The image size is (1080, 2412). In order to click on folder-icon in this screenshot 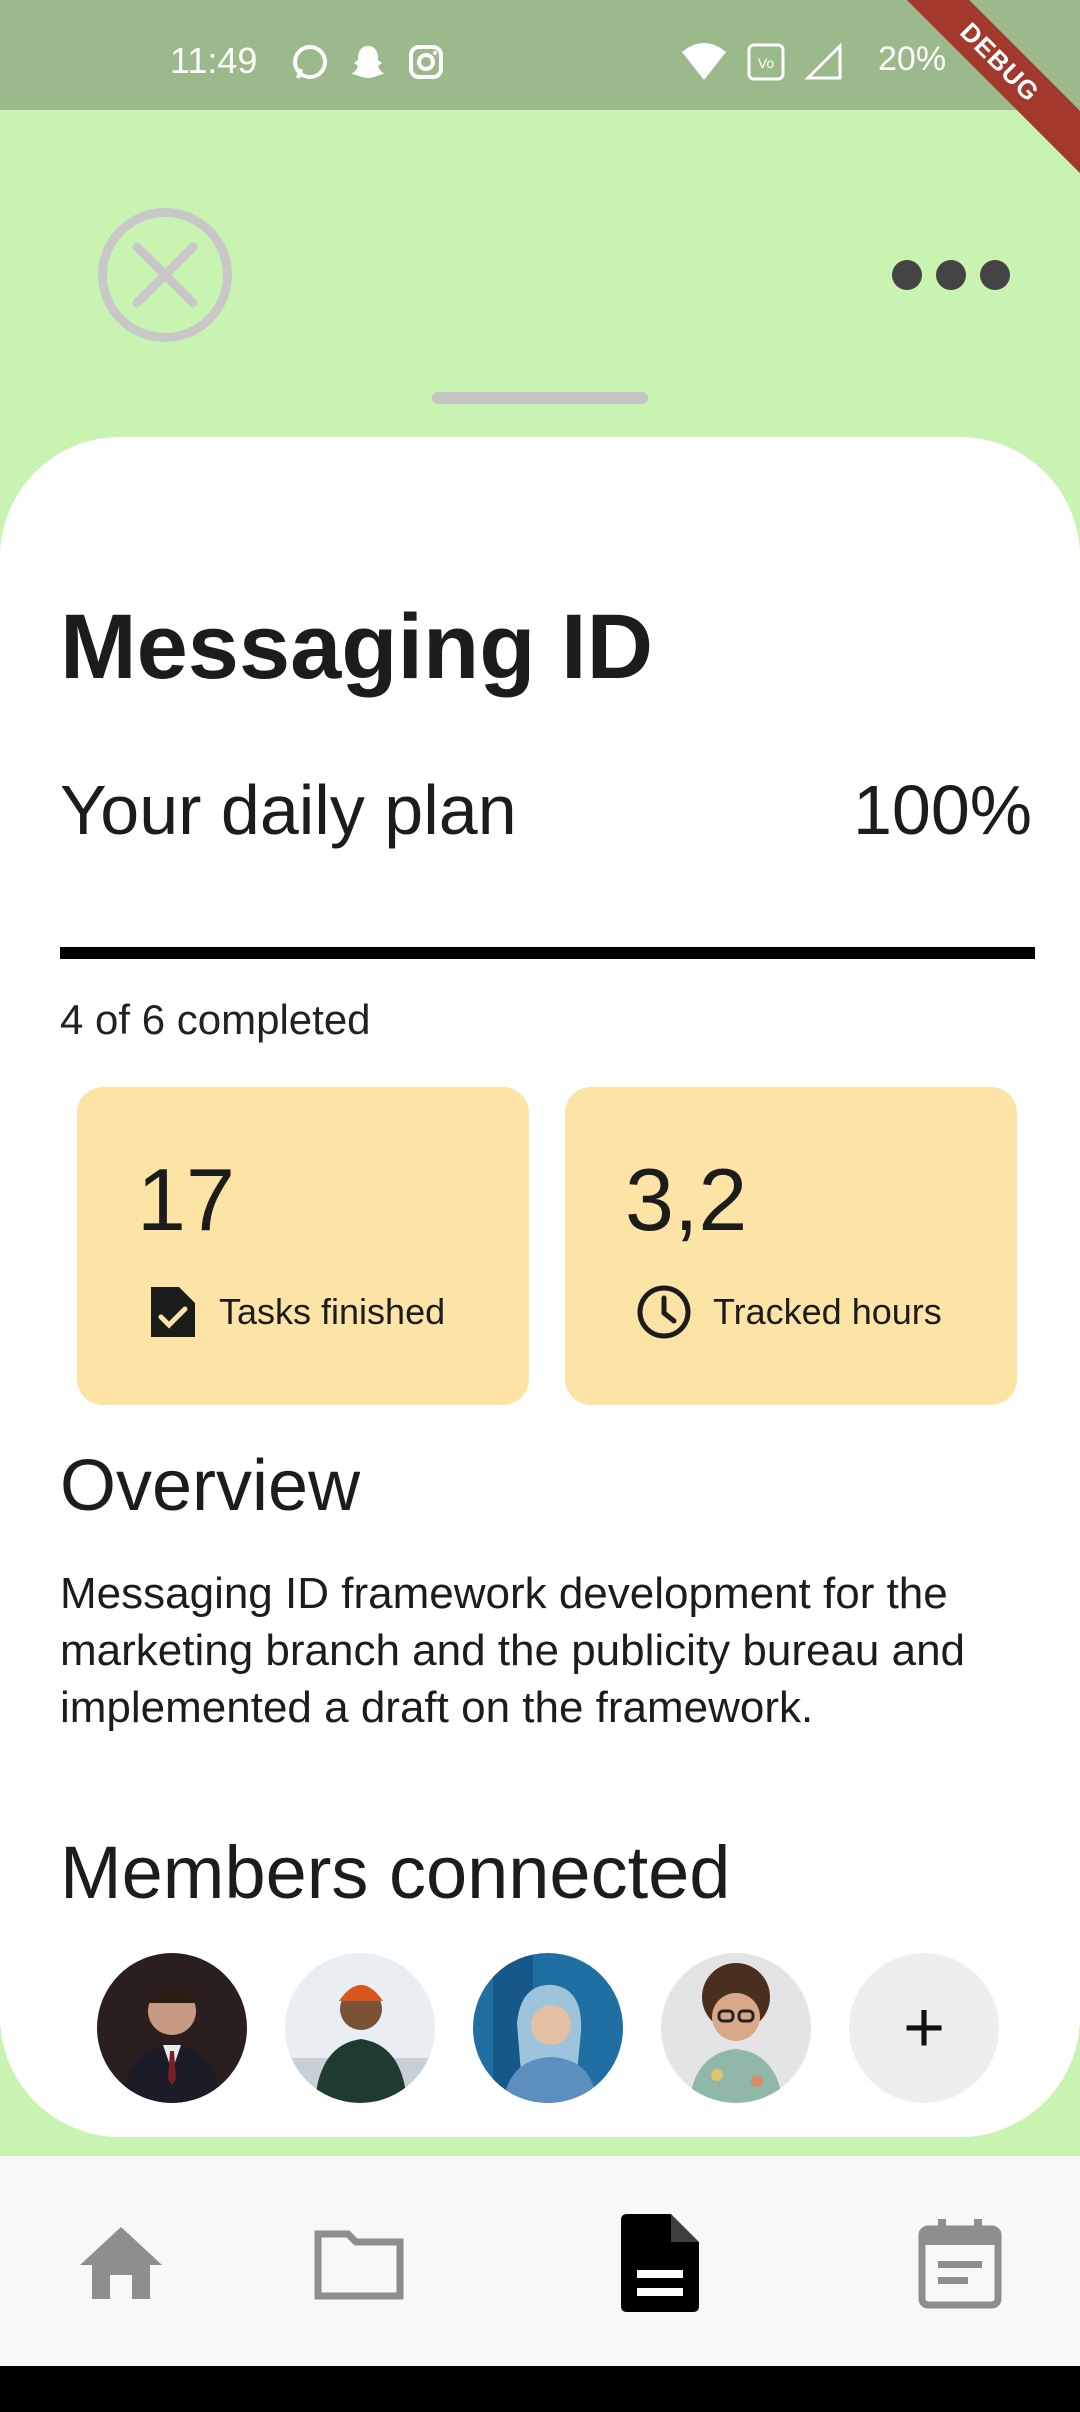, I will do `click(359, 2265)`.